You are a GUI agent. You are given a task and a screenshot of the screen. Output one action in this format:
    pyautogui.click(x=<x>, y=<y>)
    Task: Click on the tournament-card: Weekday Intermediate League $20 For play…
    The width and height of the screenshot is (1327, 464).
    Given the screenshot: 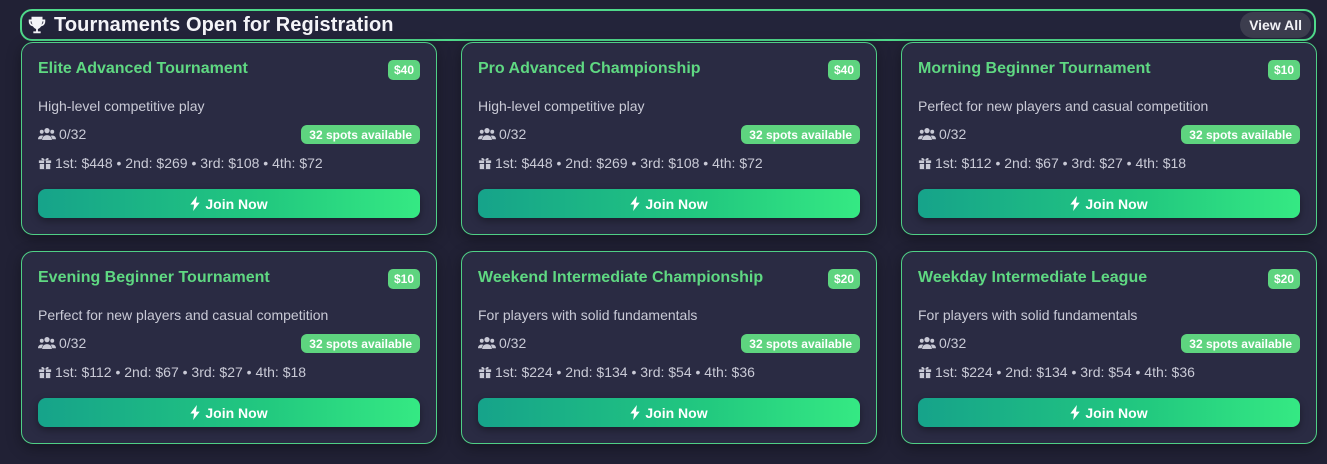 What is the action you would take?
    pyautogui.click(x=1109, y=347)
    